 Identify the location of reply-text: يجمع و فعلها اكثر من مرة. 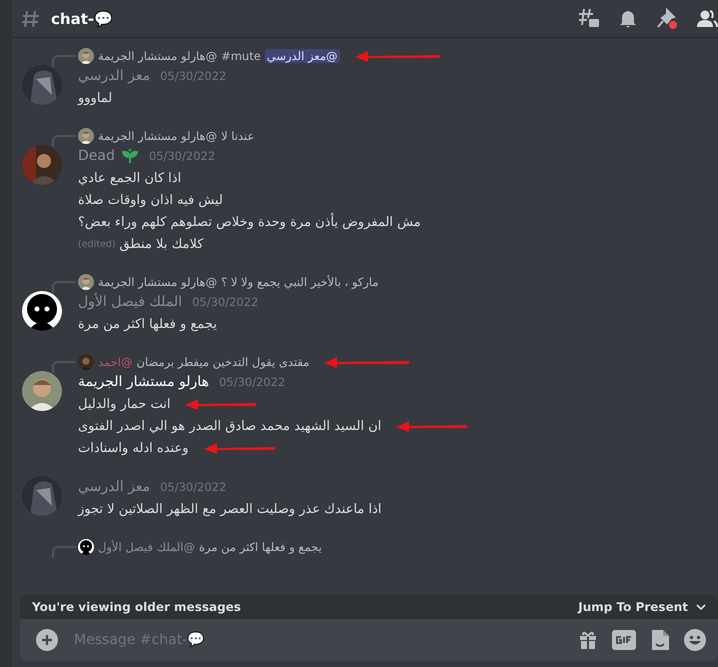
(260, 547).